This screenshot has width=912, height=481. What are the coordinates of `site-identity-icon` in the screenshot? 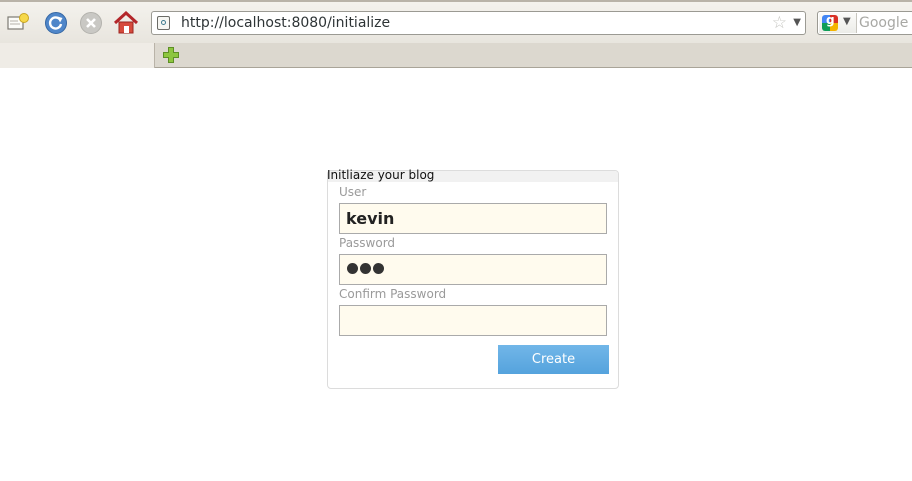 It's located at (163, 23).